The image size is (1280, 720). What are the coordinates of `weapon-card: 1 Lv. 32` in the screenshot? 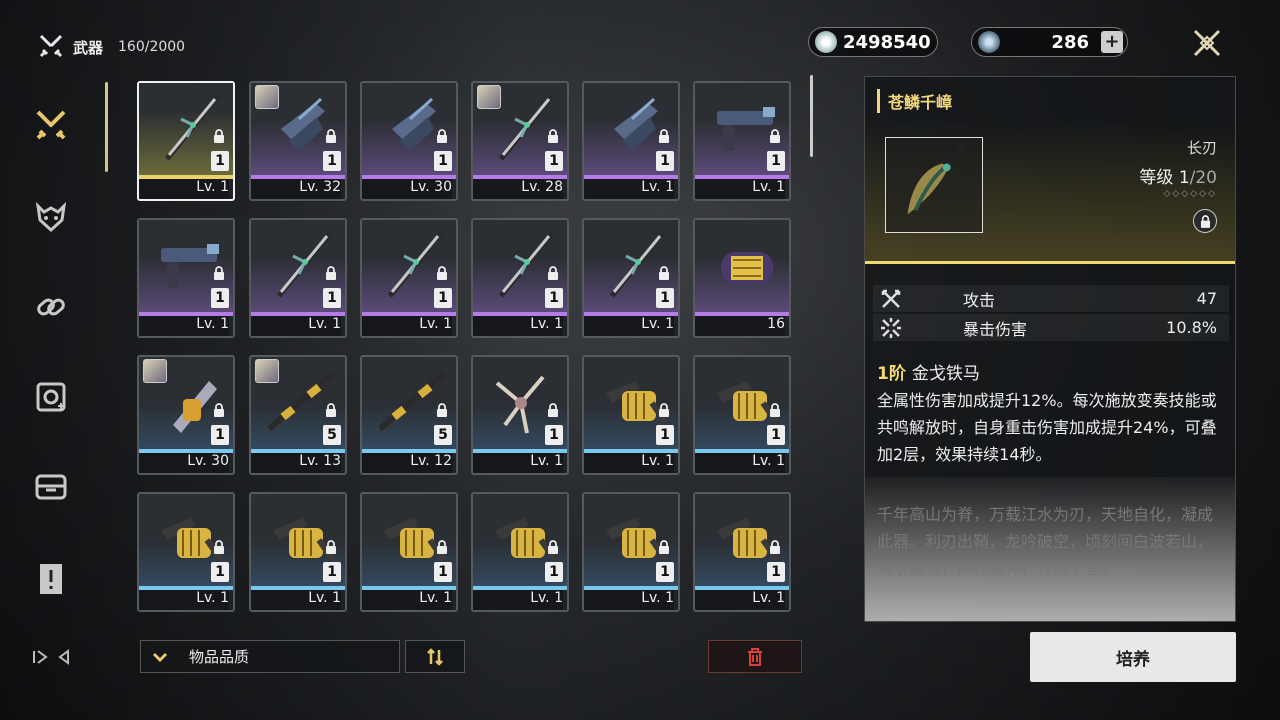 It's located at (298, 141).